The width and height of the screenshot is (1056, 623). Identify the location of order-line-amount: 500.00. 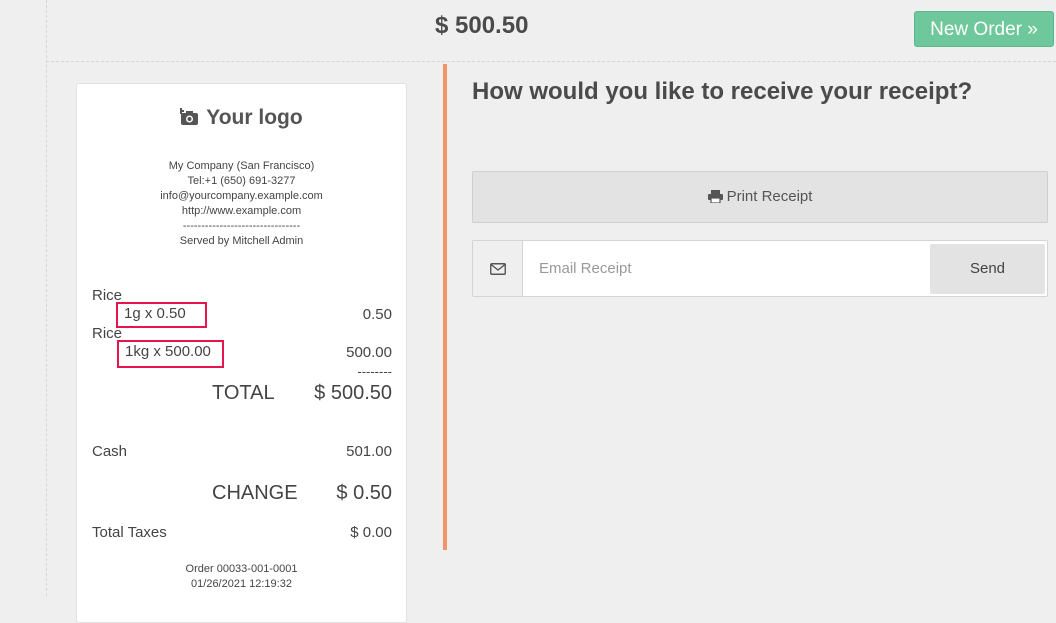
(369, 352).